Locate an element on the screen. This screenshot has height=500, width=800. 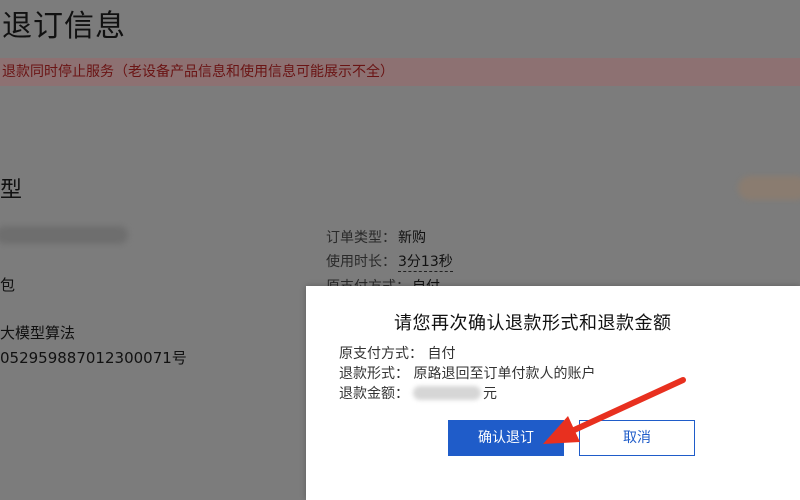
dialog-payment-method: 原支付方式： 自付 is located at coordinates (397, 354).